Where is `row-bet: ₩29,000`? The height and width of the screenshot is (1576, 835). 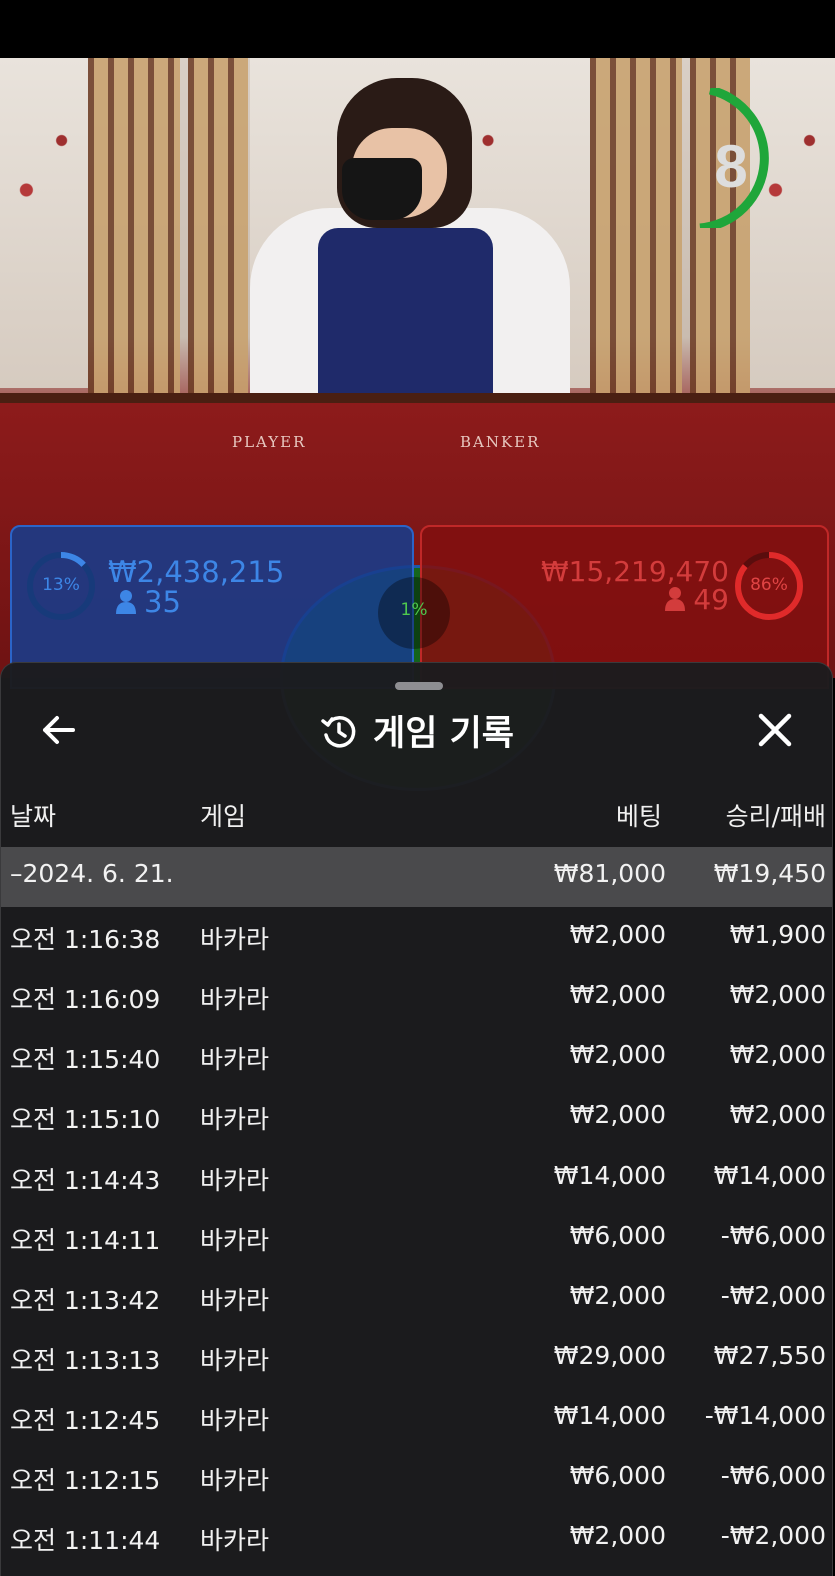
row-bet: ₩29,000 is located at coordinates (609, 1355).